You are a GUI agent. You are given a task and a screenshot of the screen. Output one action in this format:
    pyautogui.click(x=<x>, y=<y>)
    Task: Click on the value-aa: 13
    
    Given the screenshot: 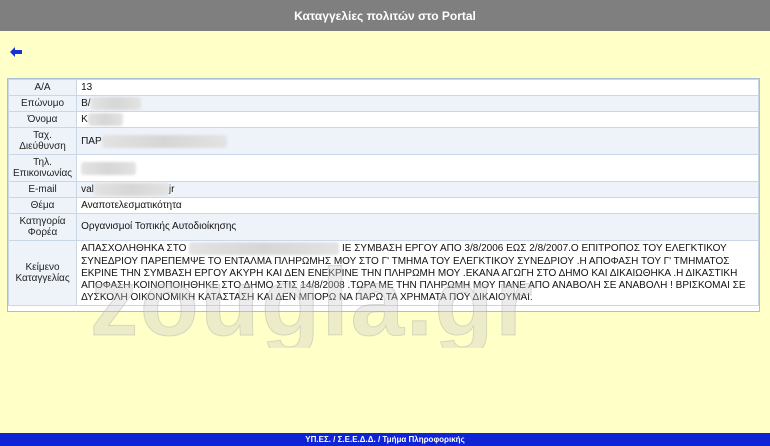 What is the action you would take?
    pyautogui.click(x=417, y=87)
    